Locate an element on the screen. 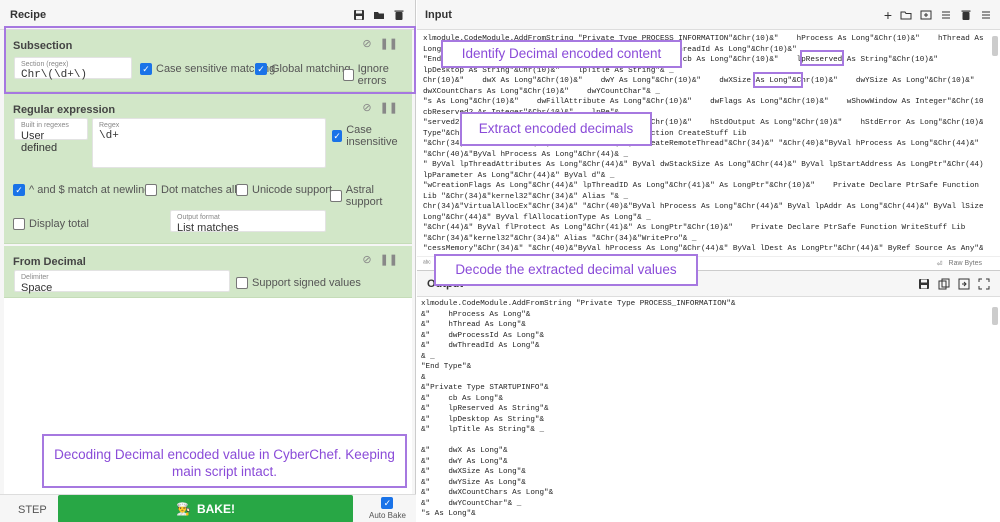  bake-button: 👨‍🍳 BAKE! is located at coordinates (205, 508).